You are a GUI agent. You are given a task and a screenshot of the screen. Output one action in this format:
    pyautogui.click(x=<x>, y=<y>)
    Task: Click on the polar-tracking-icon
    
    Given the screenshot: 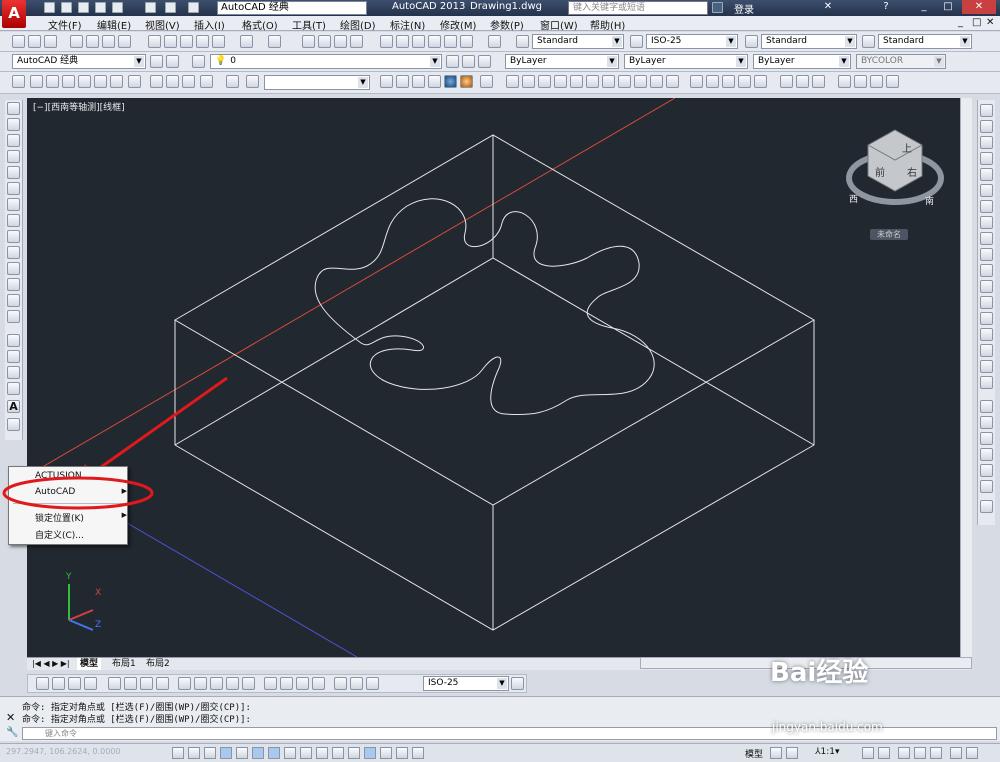 What is the action you would take?
    pyautogui.click(x=242, y=753)
    